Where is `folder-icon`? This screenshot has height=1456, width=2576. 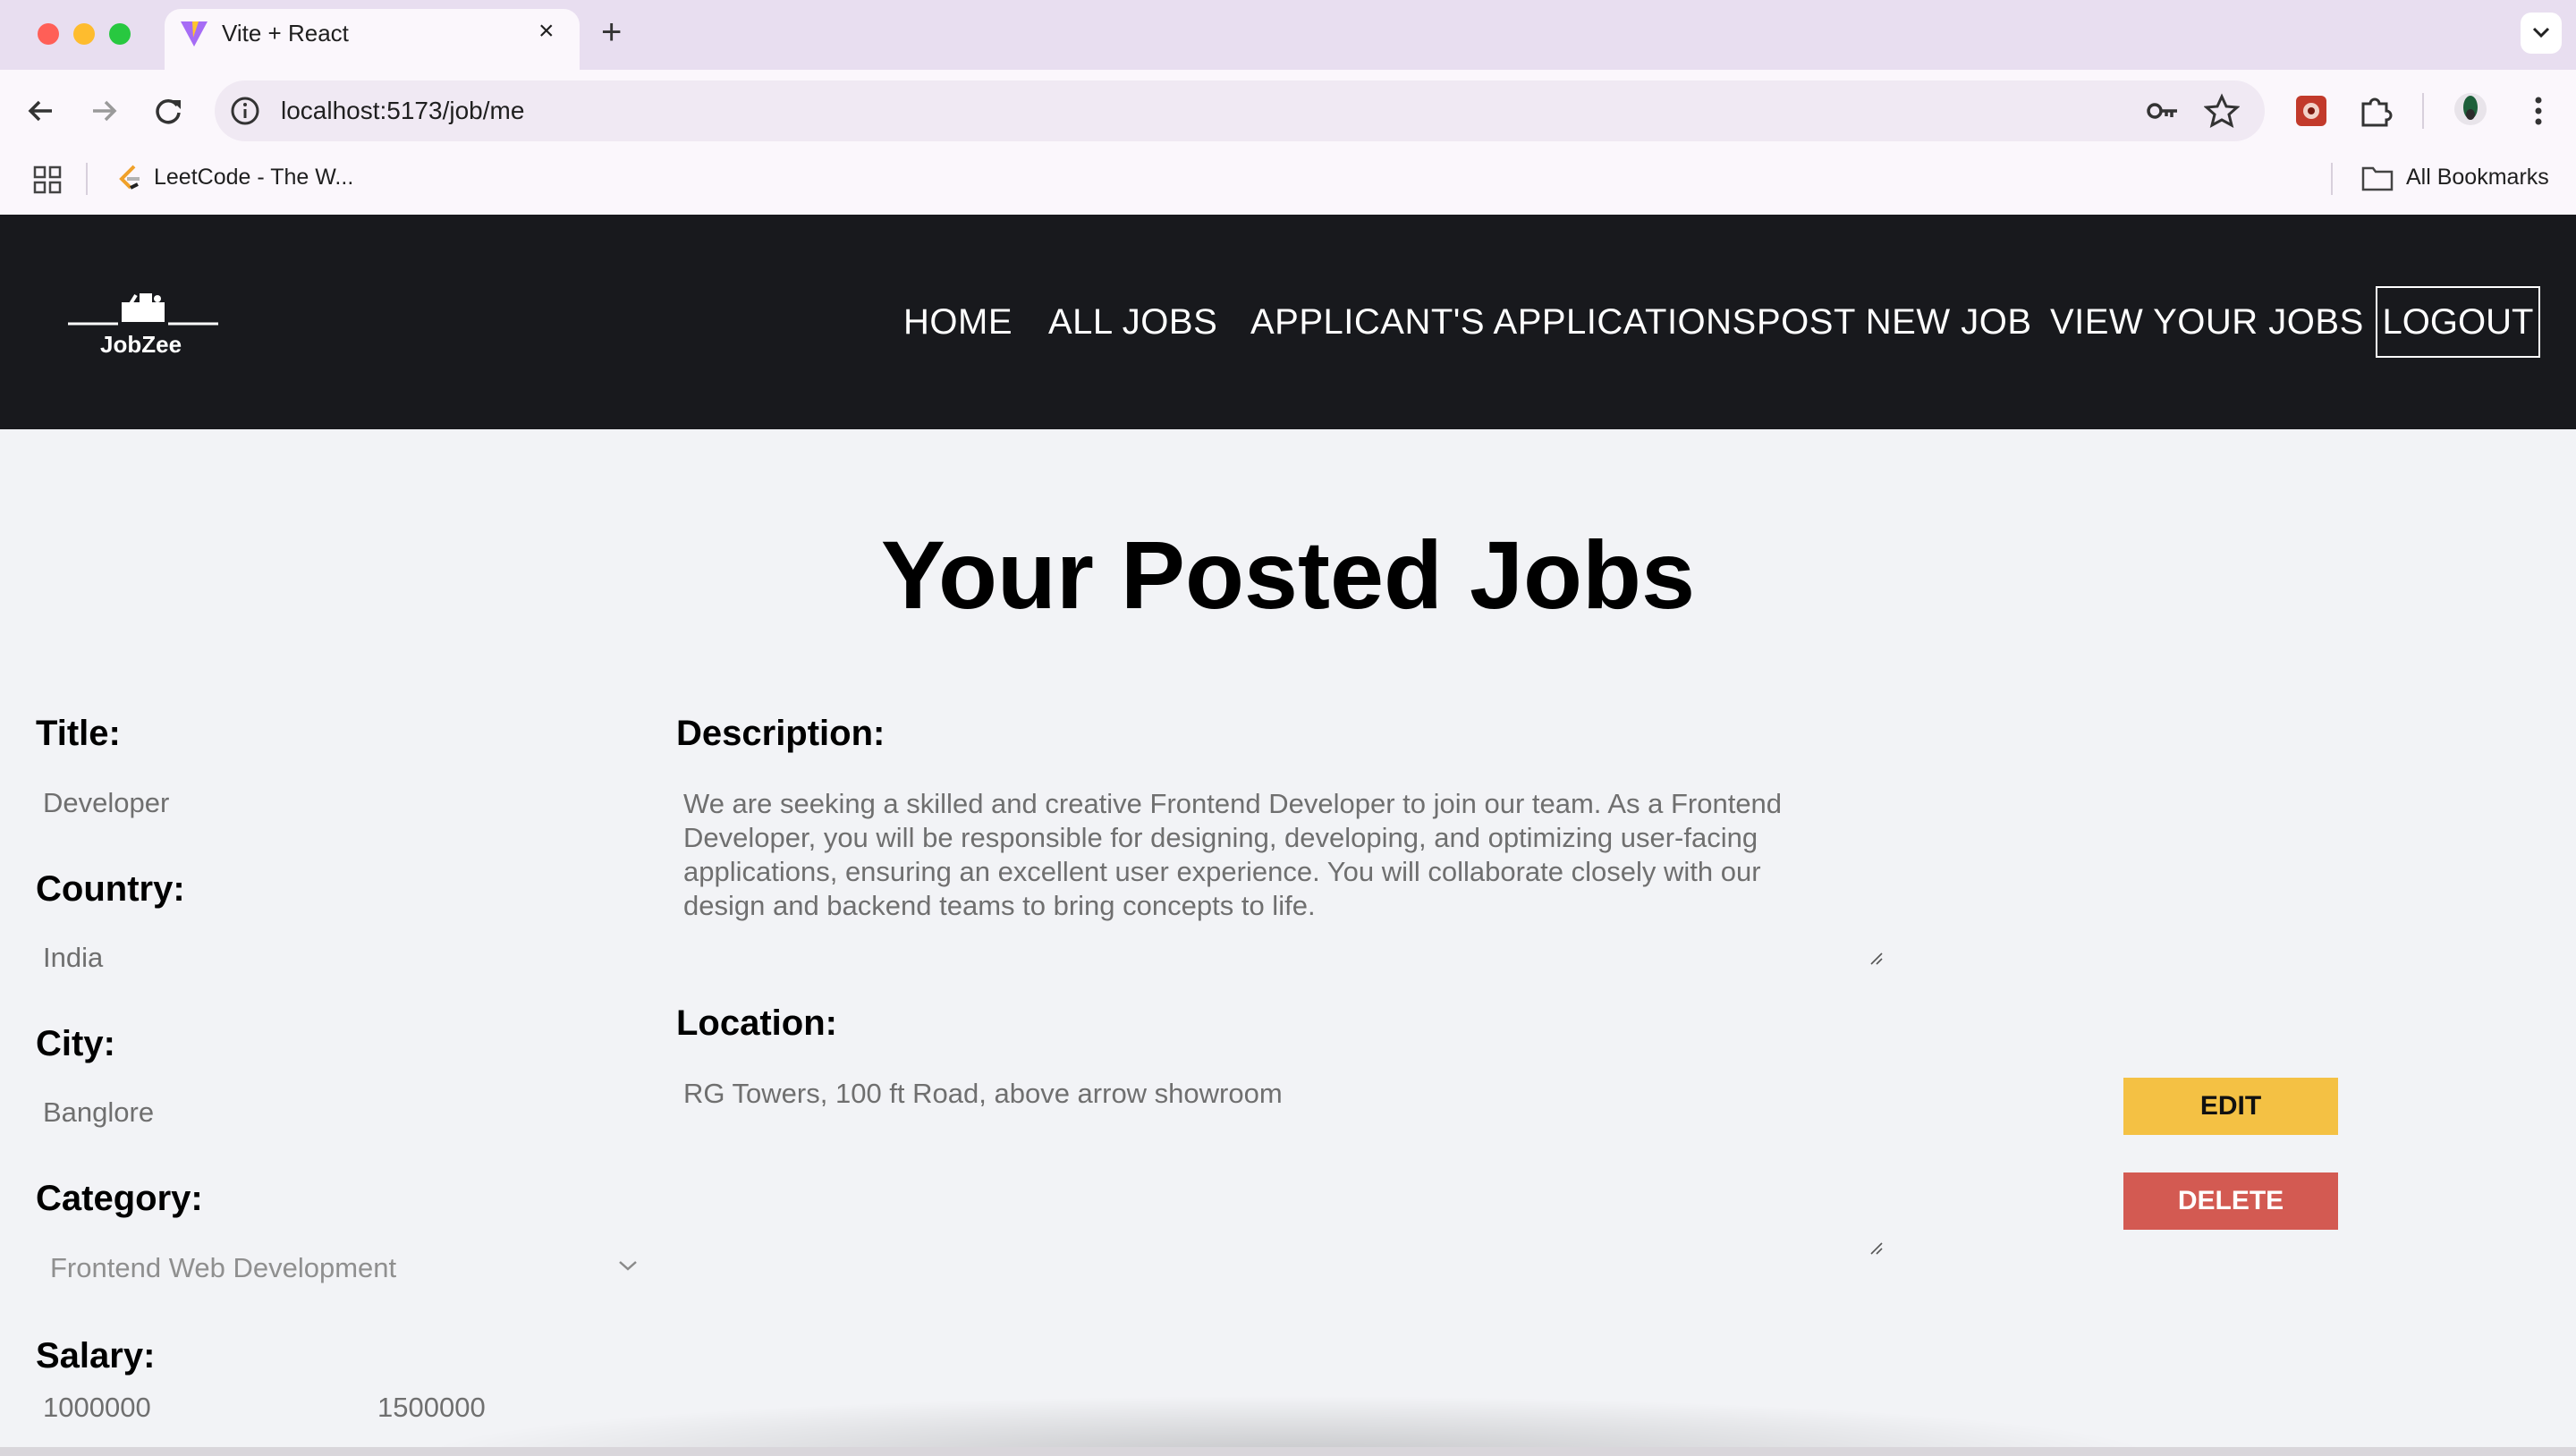
folder-icon is located at coordinates (2377, 178).